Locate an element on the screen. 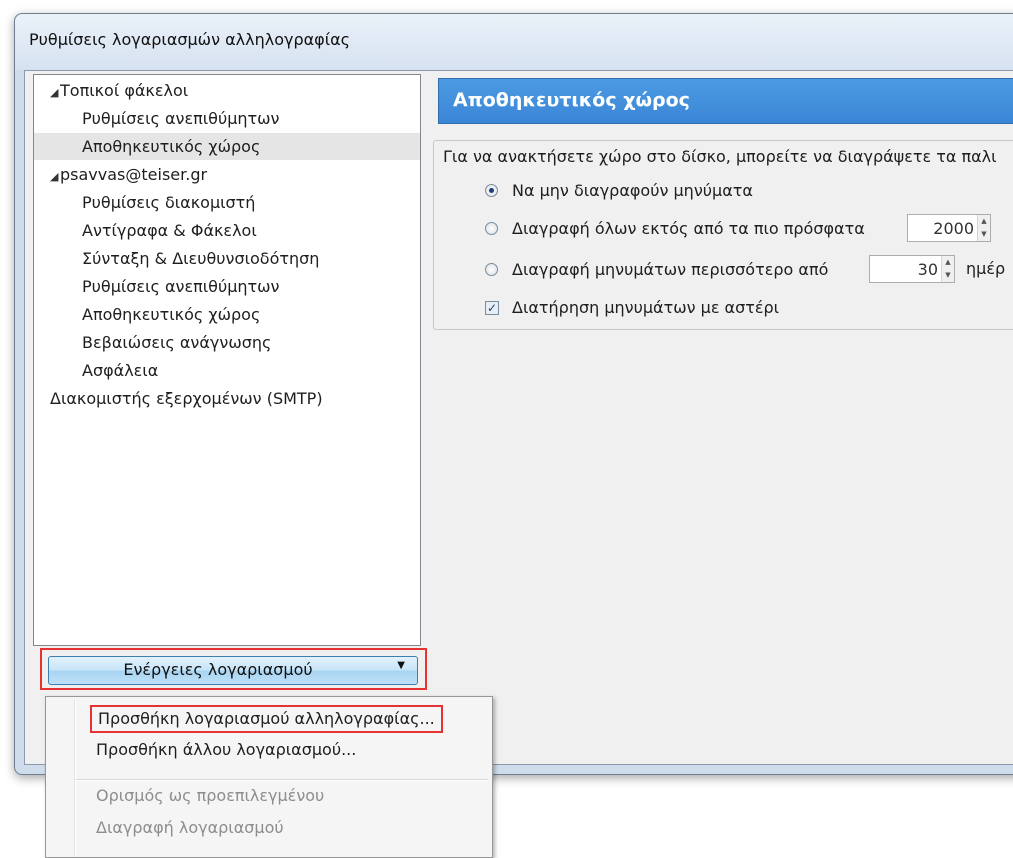  tree-item-label: Τοπικοί φάκελοι is located at coordinates (124, 90).